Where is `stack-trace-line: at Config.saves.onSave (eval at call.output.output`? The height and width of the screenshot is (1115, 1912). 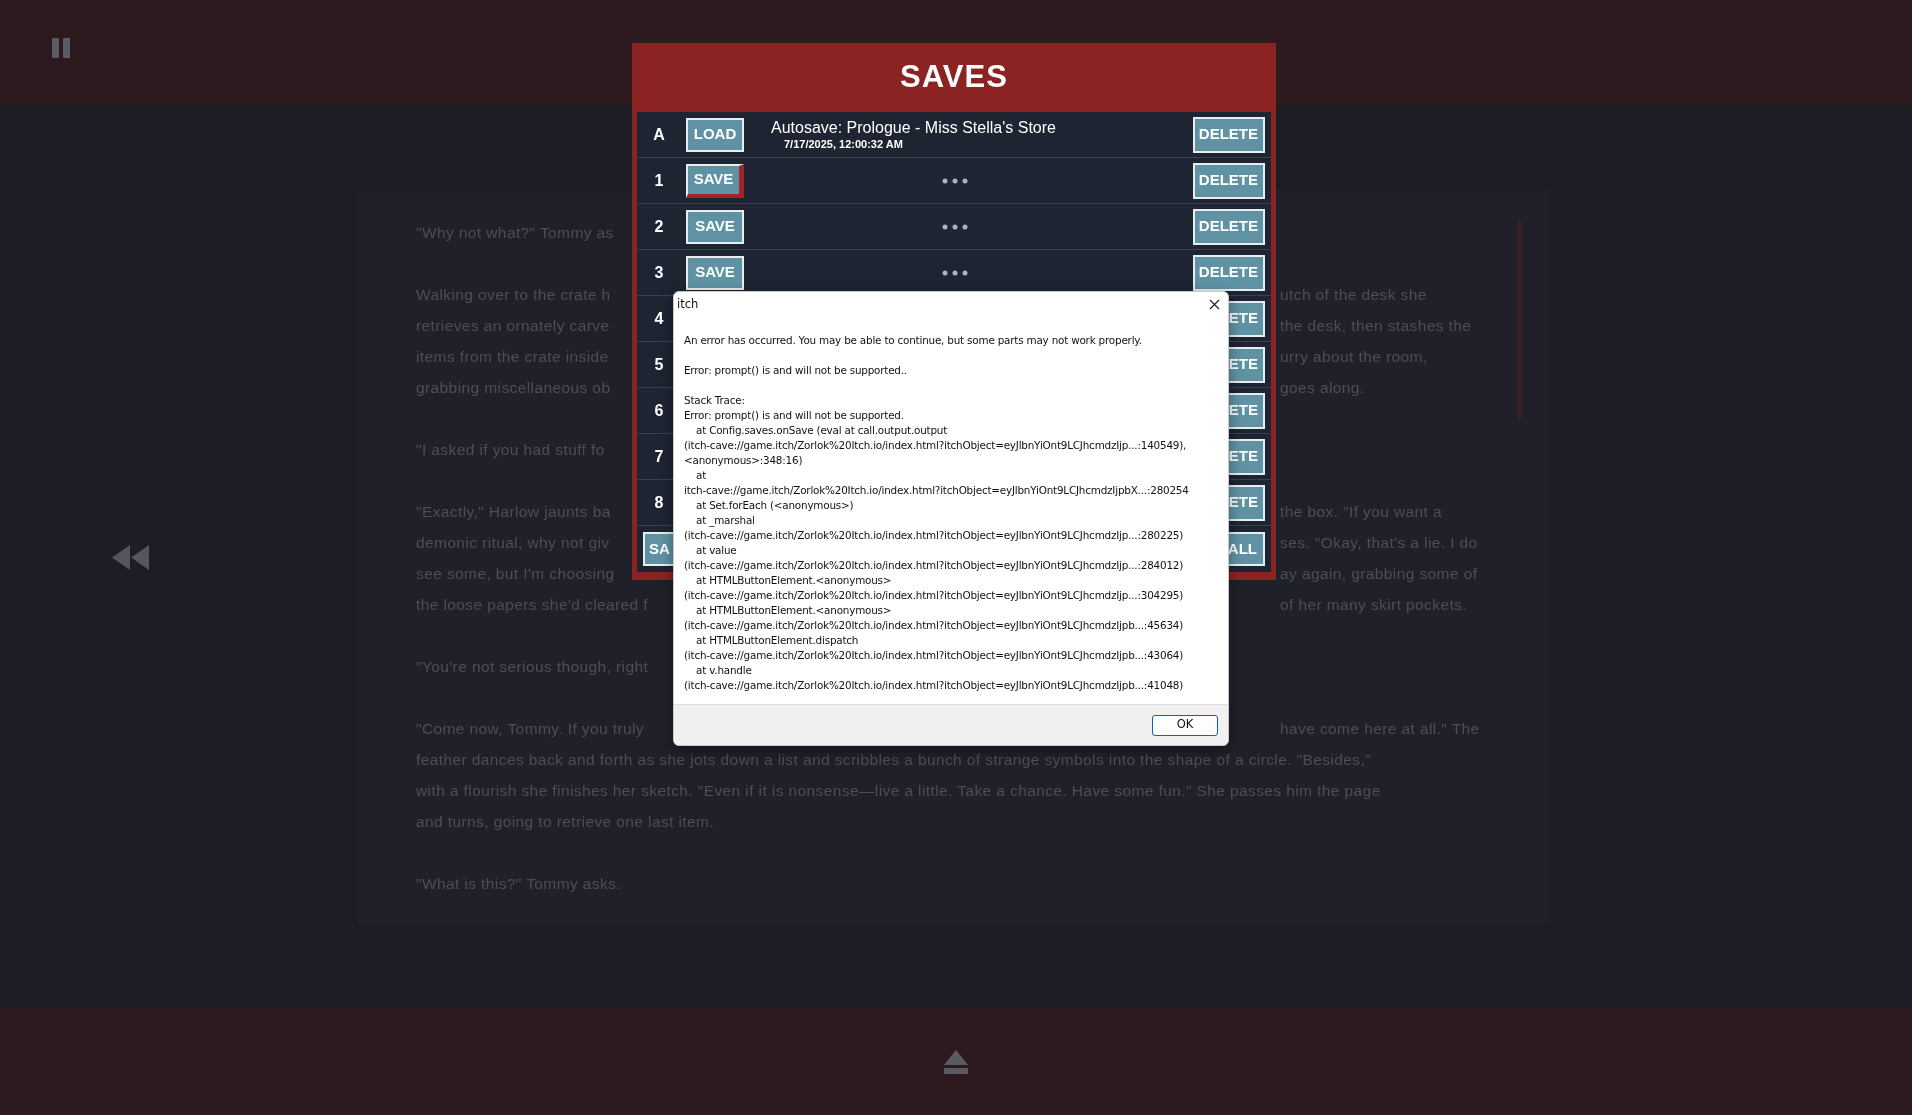 stack-trace-line: at Config.saves.onSave (eval at call.output.output is located at coordinates (822, 430).